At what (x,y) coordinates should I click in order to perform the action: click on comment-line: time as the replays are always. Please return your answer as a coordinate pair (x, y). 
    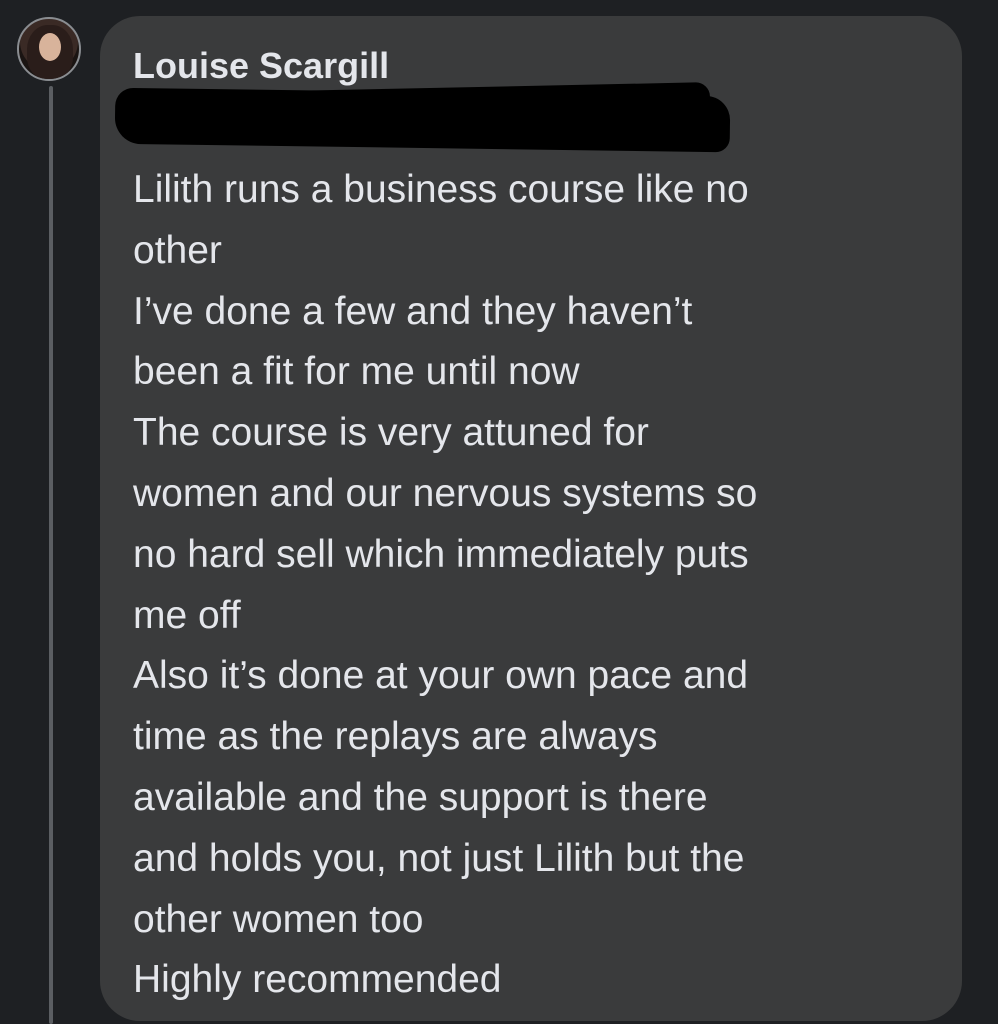
    Looking at the image, I should click on (395, 737).